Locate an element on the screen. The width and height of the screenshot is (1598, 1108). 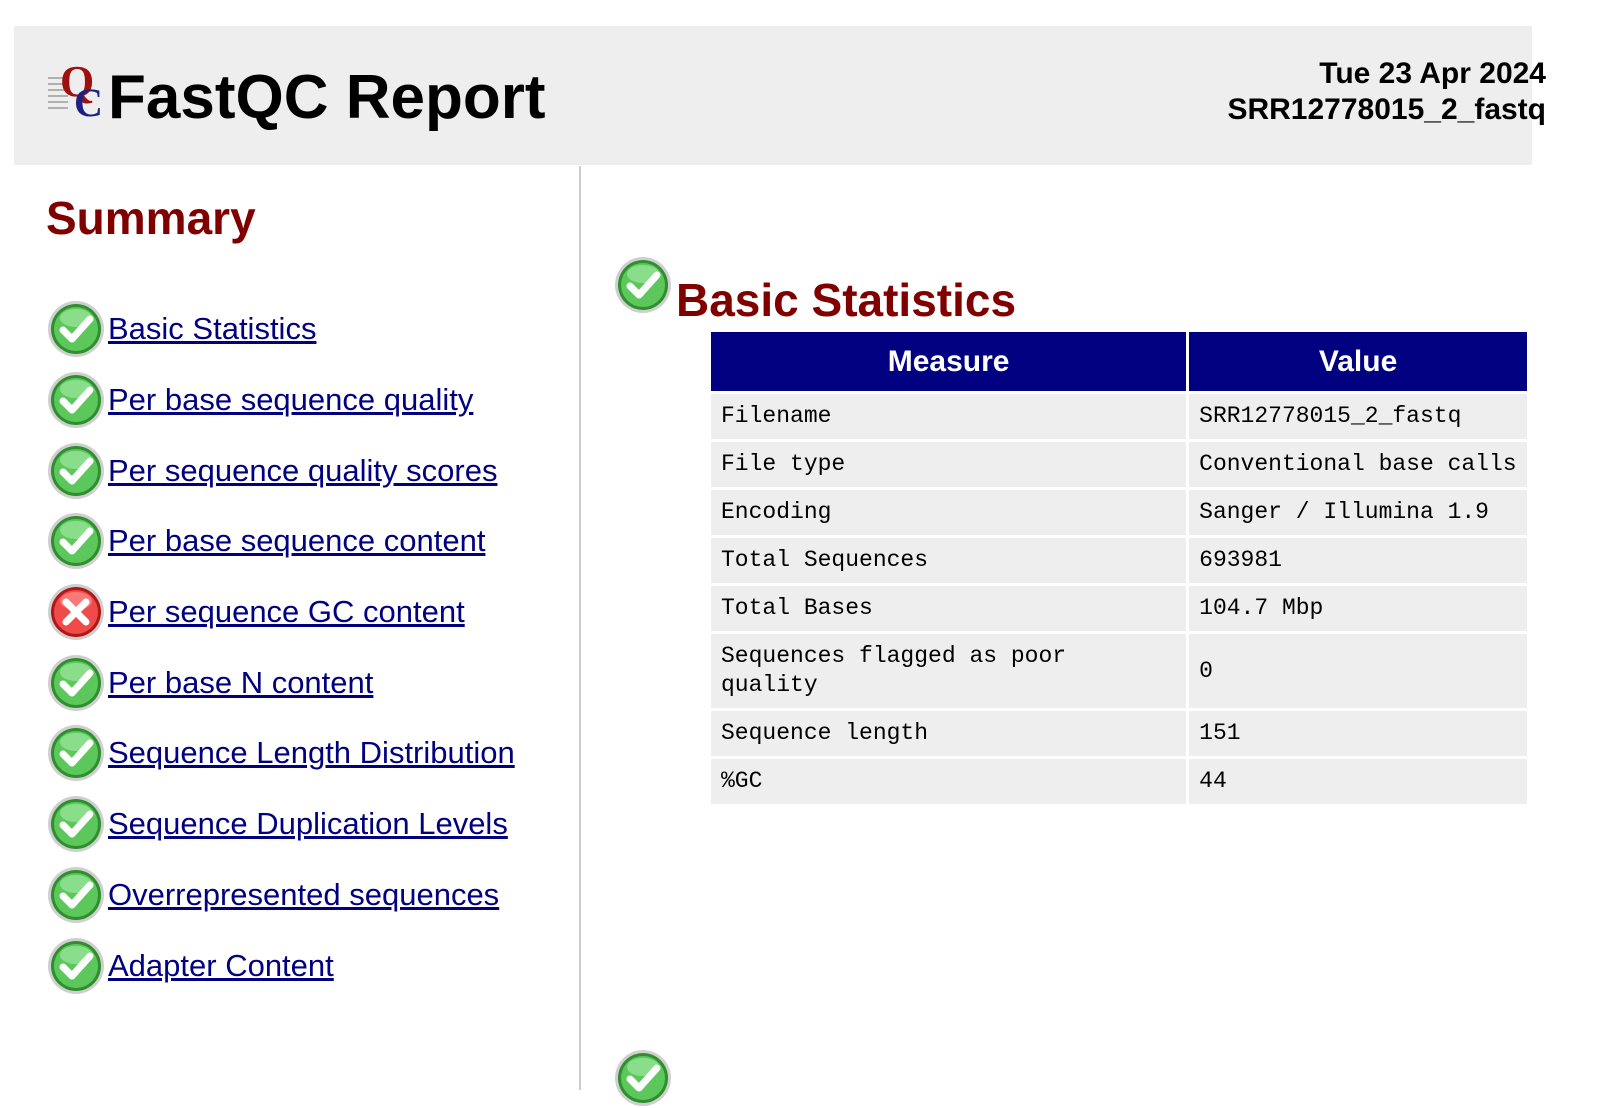
summary-link: Per sequence quality scores is located at coordinates (302, 471).